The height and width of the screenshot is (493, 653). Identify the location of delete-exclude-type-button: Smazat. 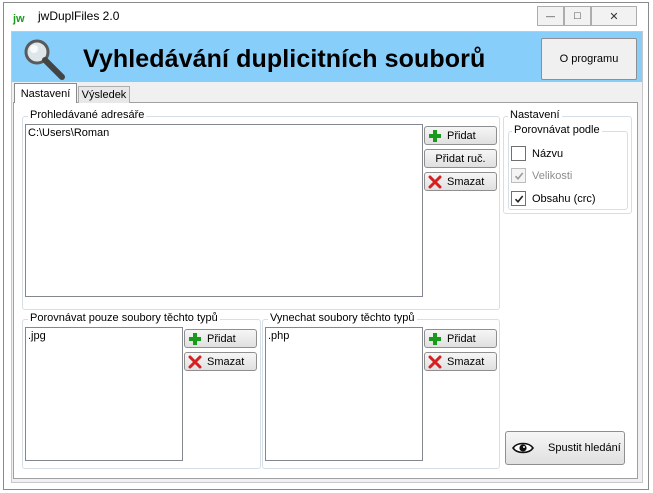
(460, 361).